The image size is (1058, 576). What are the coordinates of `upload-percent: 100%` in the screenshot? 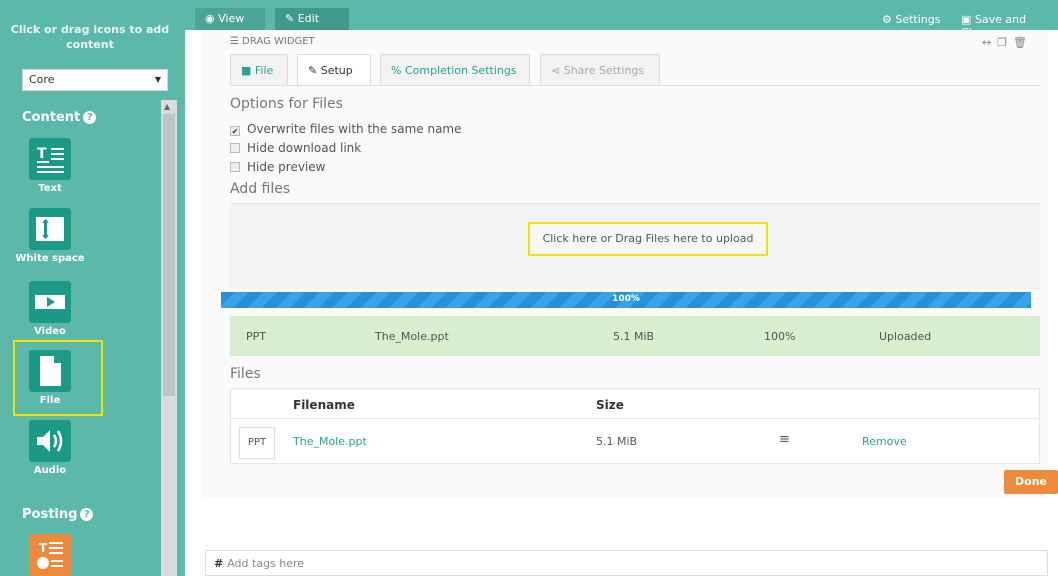 It's located at (780, 336).